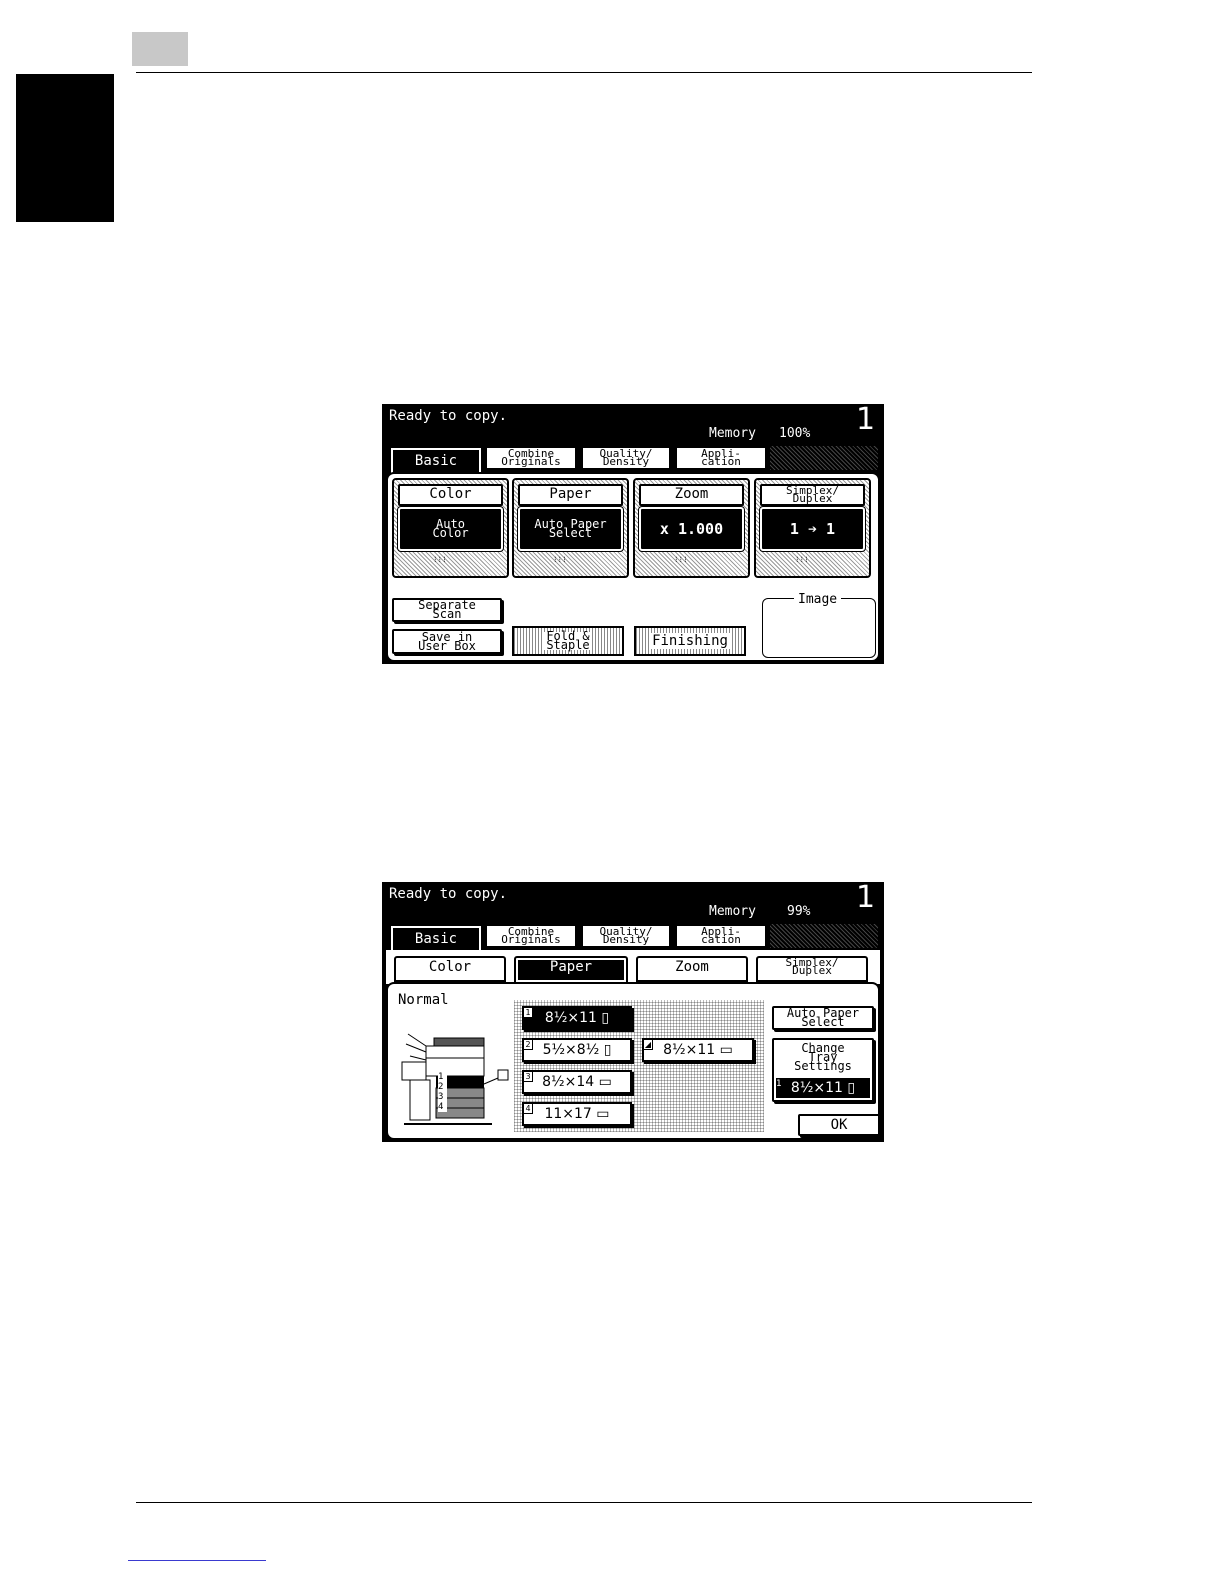 The height and width of the screenshot is (1584, 1224). Describe the element at coordinates (648, 1044) in the screenshot. I see `bypass-tray-icon: ◢` at that location.